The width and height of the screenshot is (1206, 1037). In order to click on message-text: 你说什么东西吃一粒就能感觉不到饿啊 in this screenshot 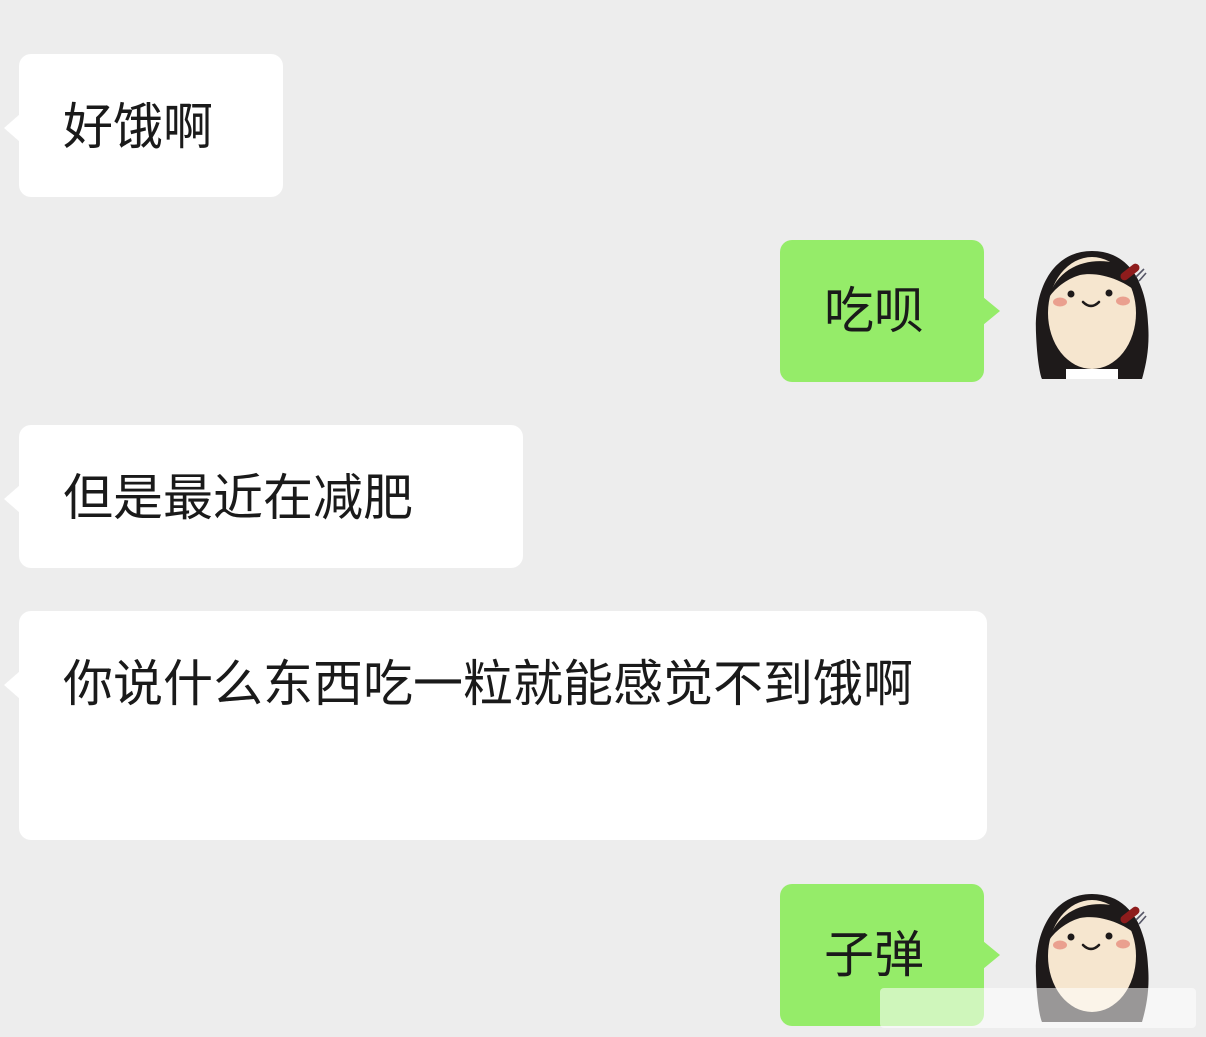, I will do `click(488, 684)`.